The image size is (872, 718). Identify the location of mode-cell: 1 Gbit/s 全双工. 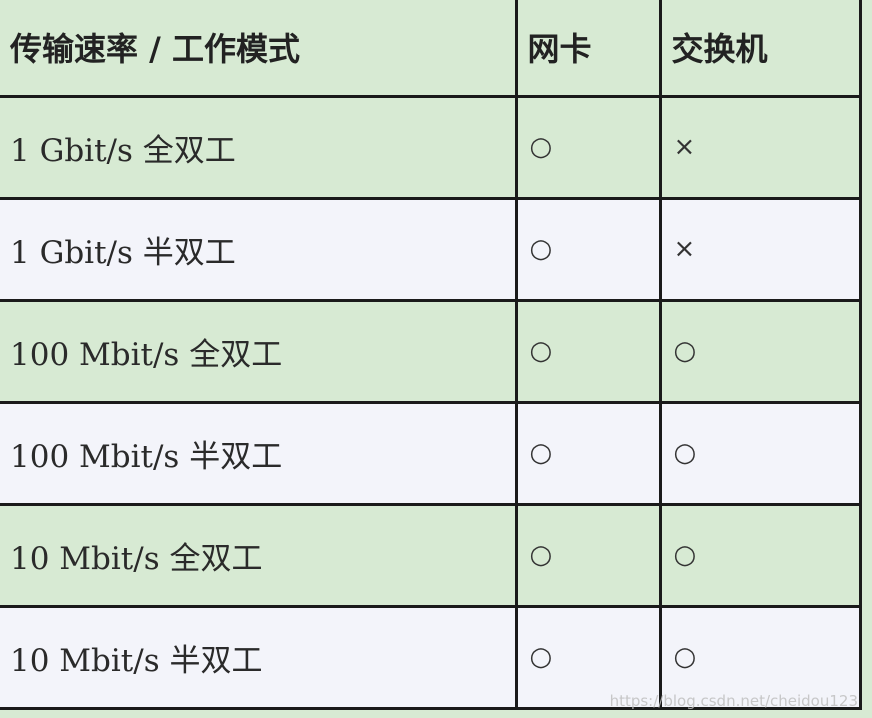
(259, 147).